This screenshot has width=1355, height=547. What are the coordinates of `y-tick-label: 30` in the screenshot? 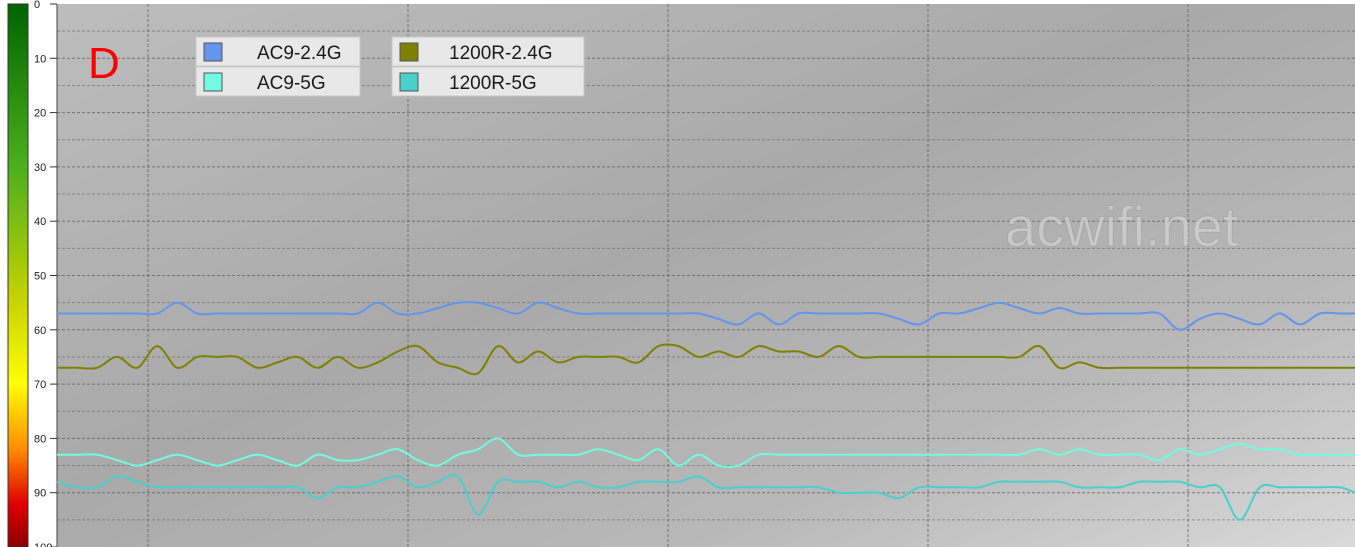 It's located at (40, 168).